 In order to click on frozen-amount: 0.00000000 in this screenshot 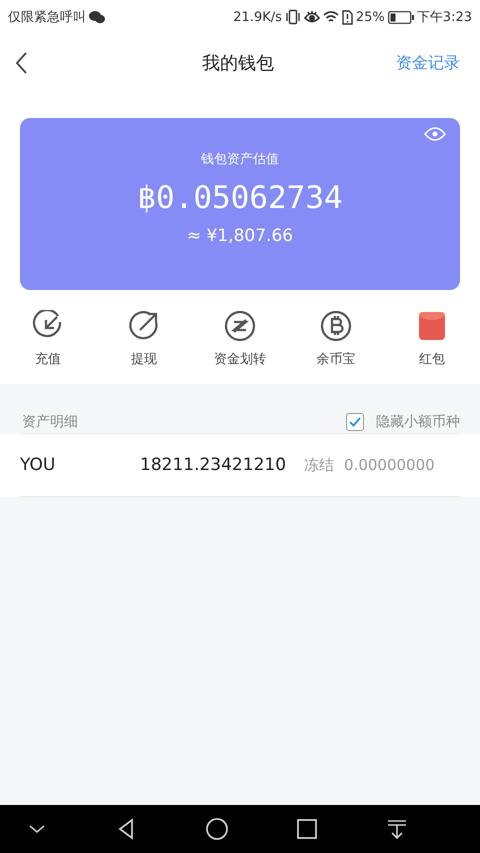, I will do `click(389, 465)`.